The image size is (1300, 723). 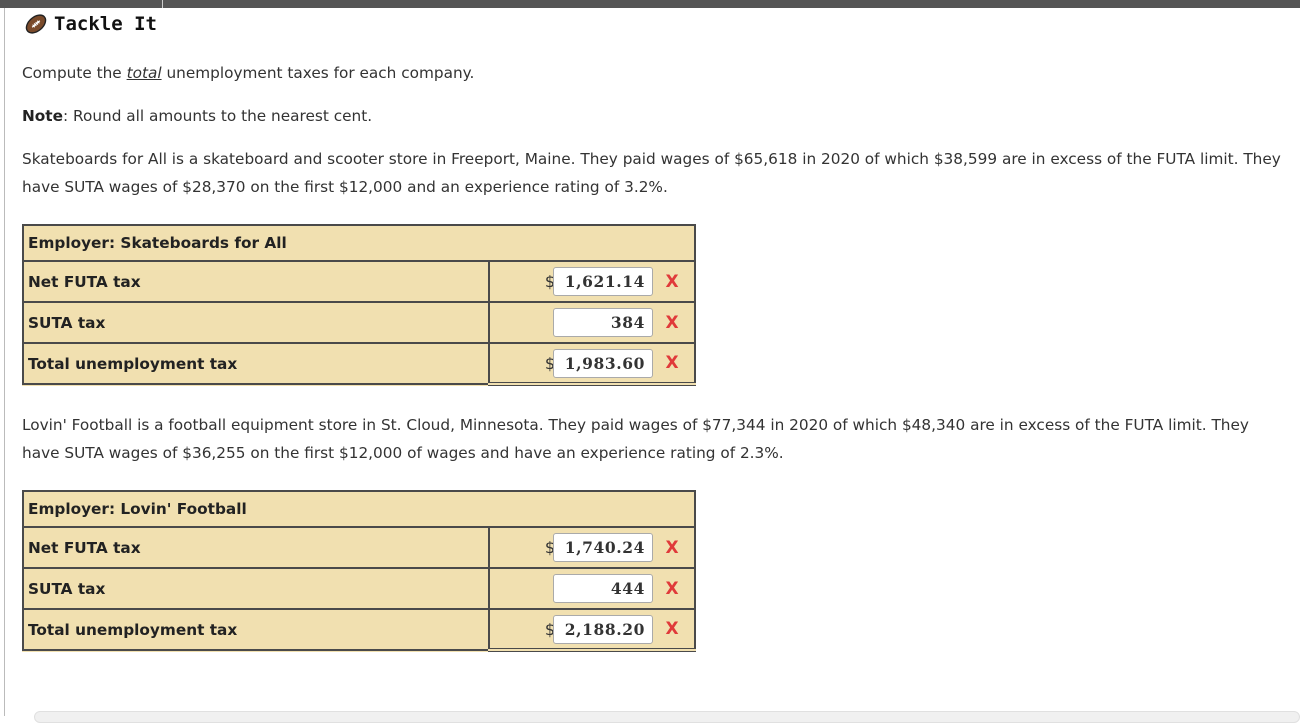 What do you see at coordinates (36, 24) in the screenshot?
I see `football-icon` at bounding box center [36, 24].